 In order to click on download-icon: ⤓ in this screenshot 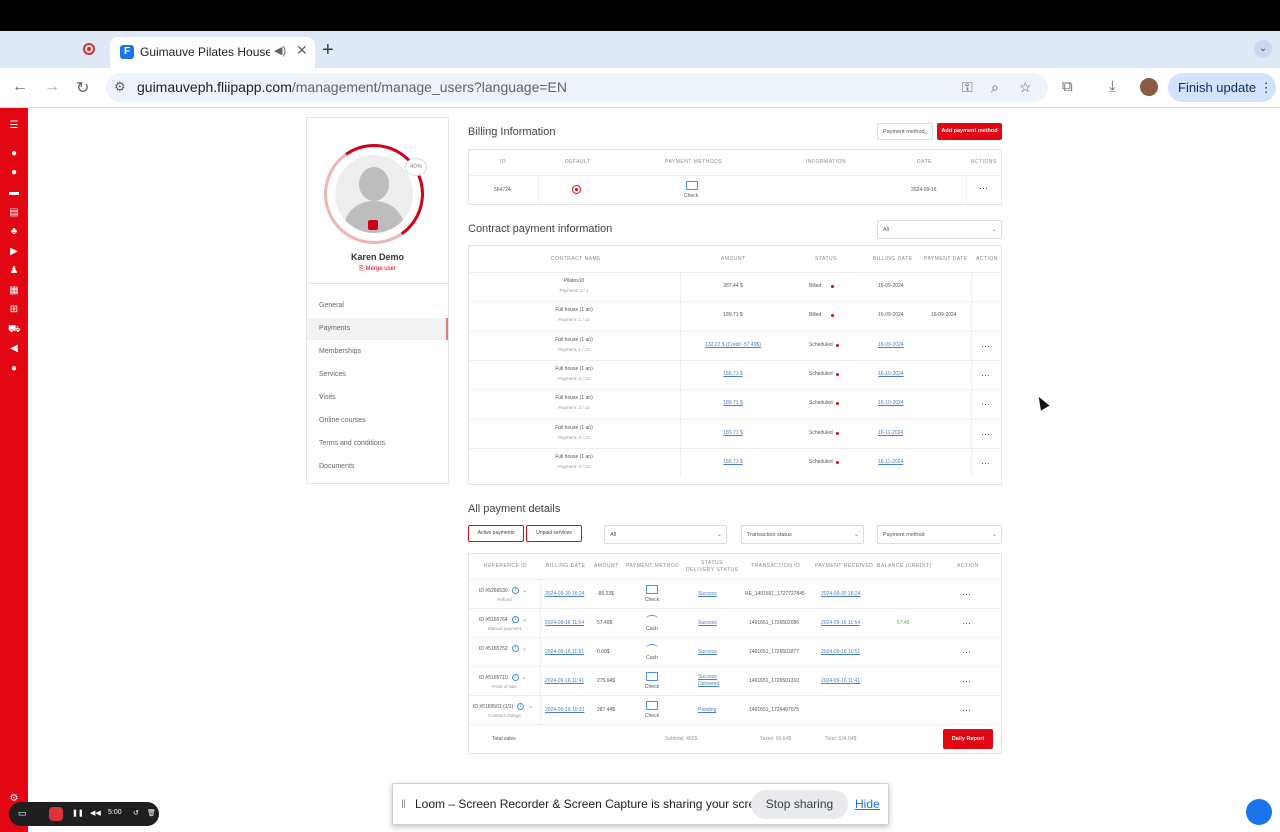, I will do `click(1112, 86)`.